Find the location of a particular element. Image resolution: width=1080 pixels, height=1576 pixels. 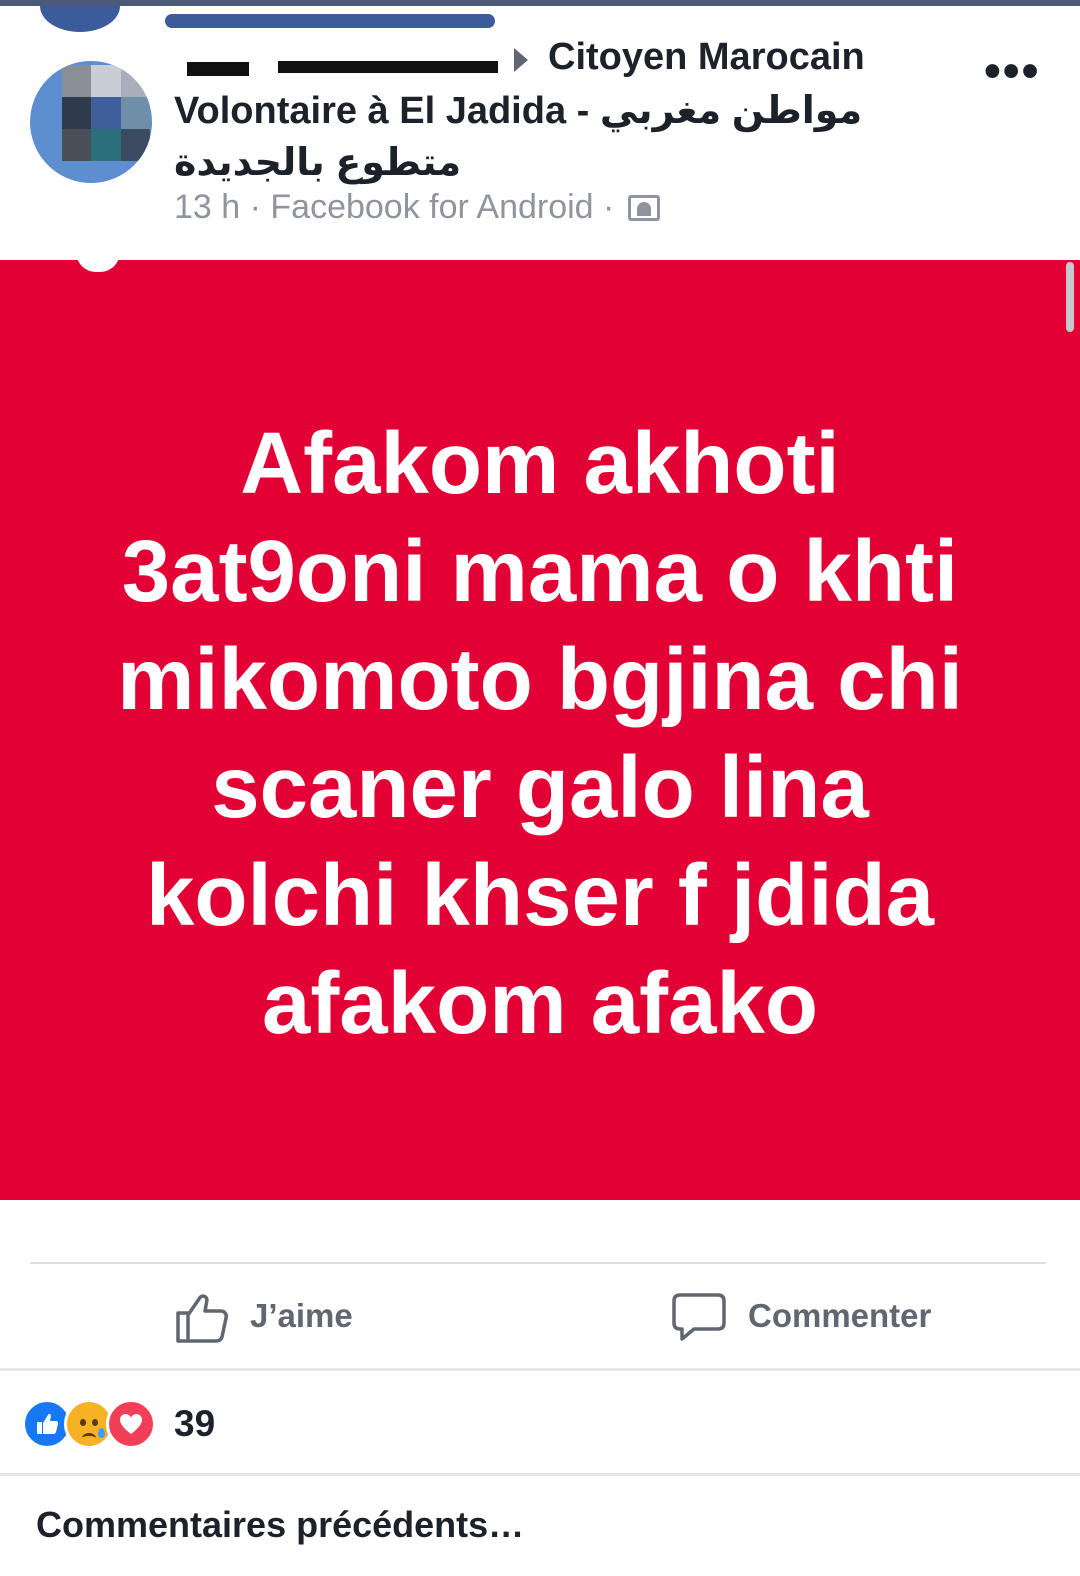

banner-line: kolchi khser f jdida is located at coordinates (540, 895).